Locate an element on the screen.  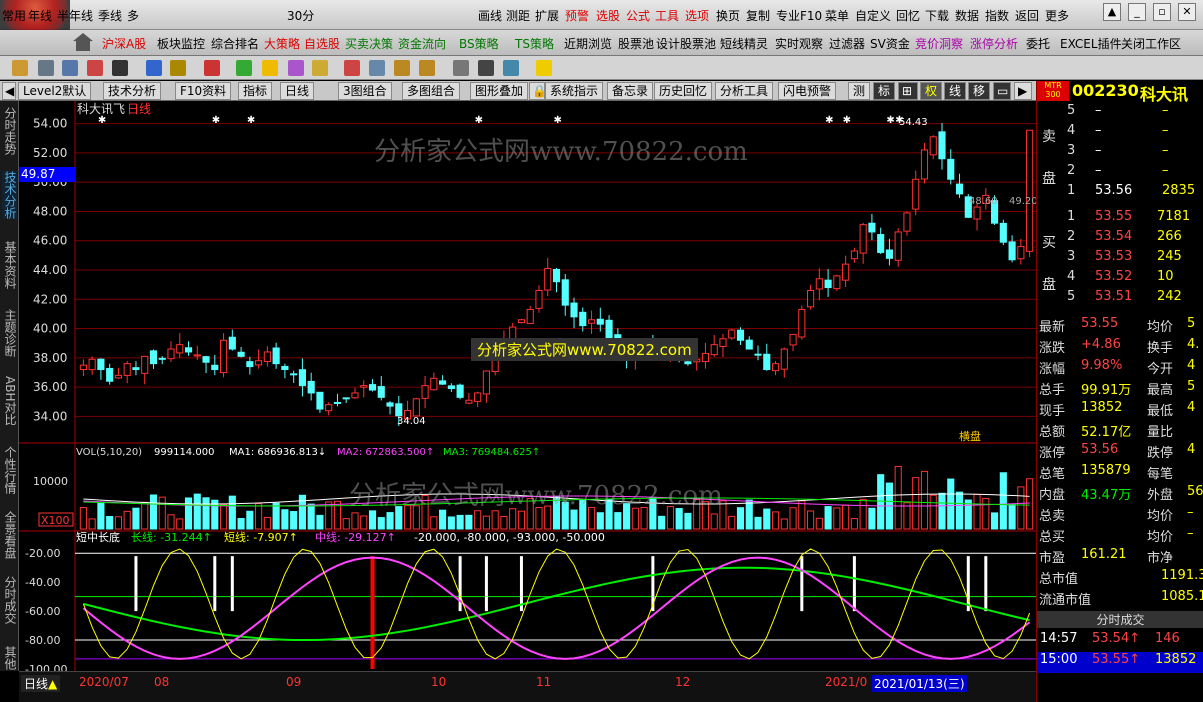
menu-download: 下载 is located at coordinates (937, 15).